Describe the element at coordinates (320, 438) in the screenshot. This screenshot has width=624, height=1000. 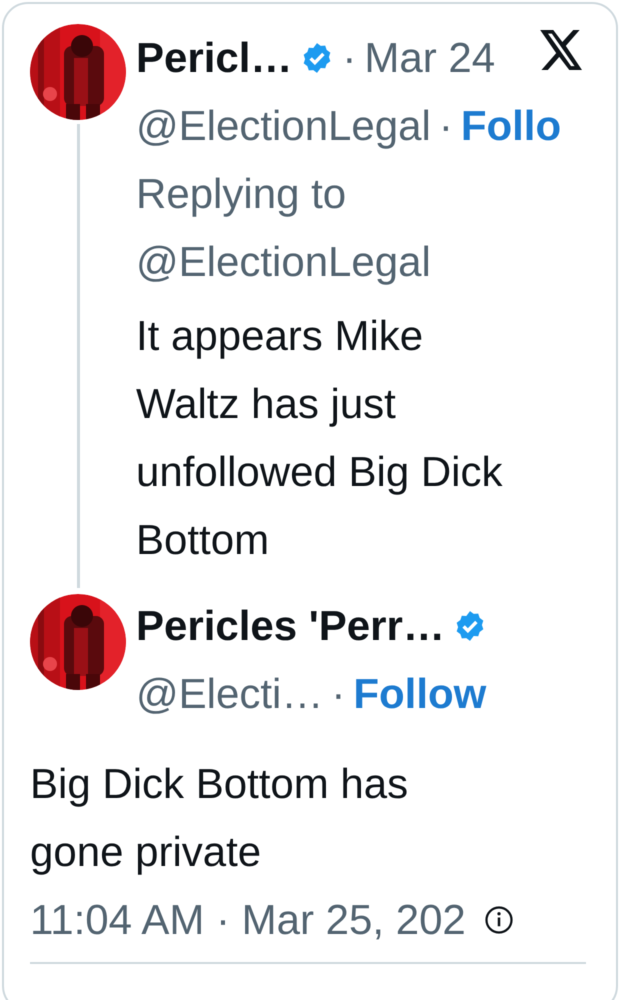
I see `post-text: It appears Mike Waltz has just unfollowed Big Dick Bottom` at that location.